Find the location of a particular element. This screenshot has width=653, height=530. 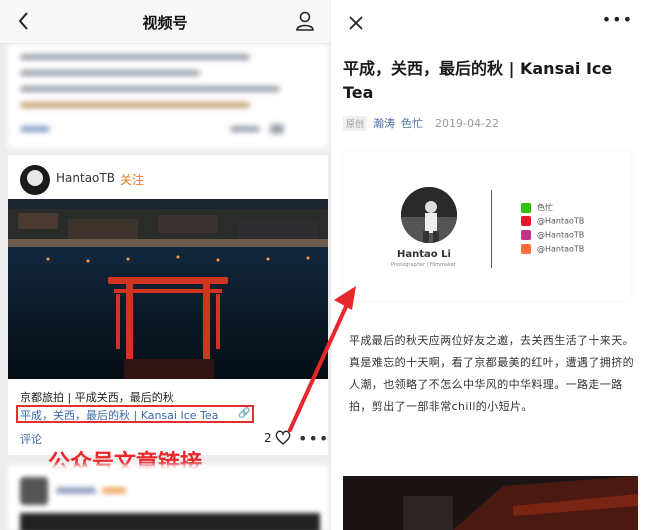

user-profile-icon is located at coordinates (305, 21).